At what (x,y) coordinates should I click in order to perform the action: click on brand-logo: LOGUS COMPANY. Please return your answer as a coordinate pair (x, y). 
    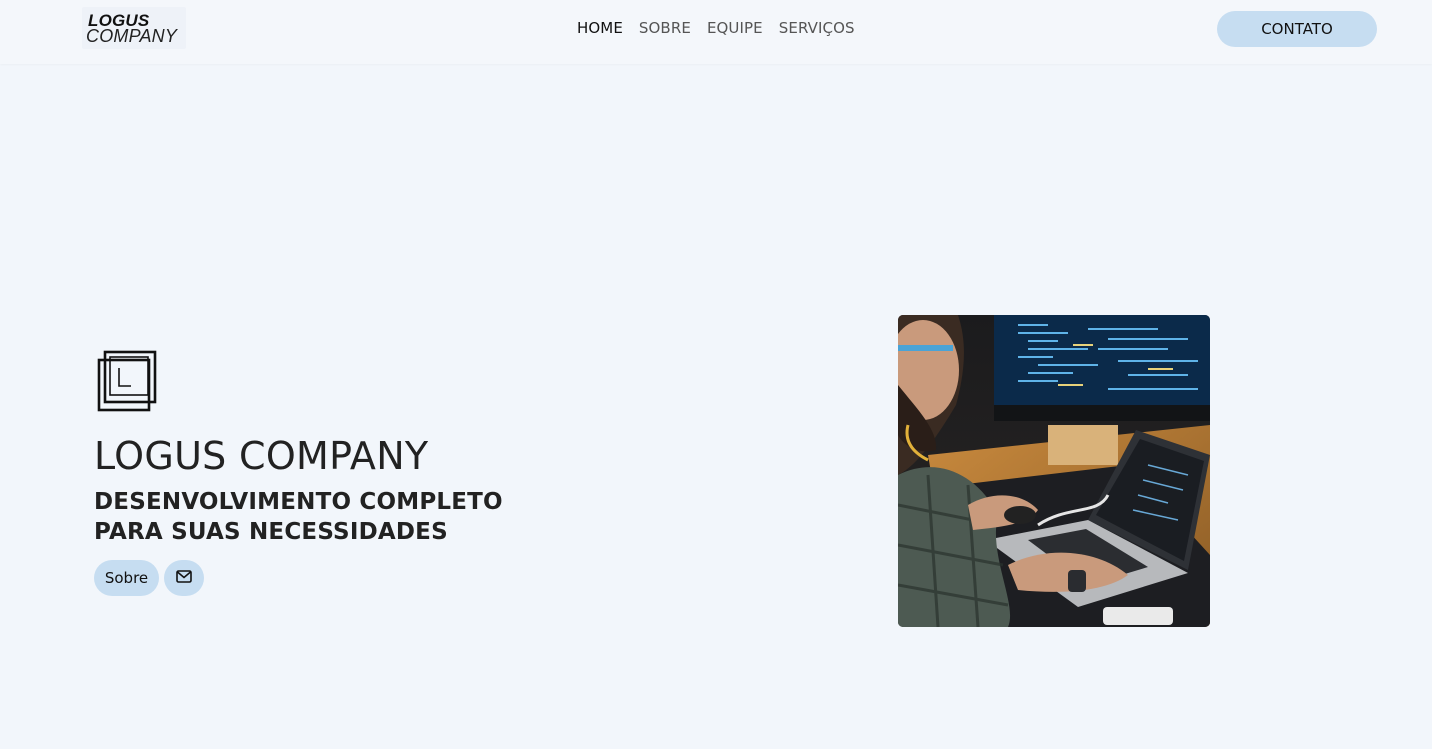
    Looking at the image, I should click on (134, 28).